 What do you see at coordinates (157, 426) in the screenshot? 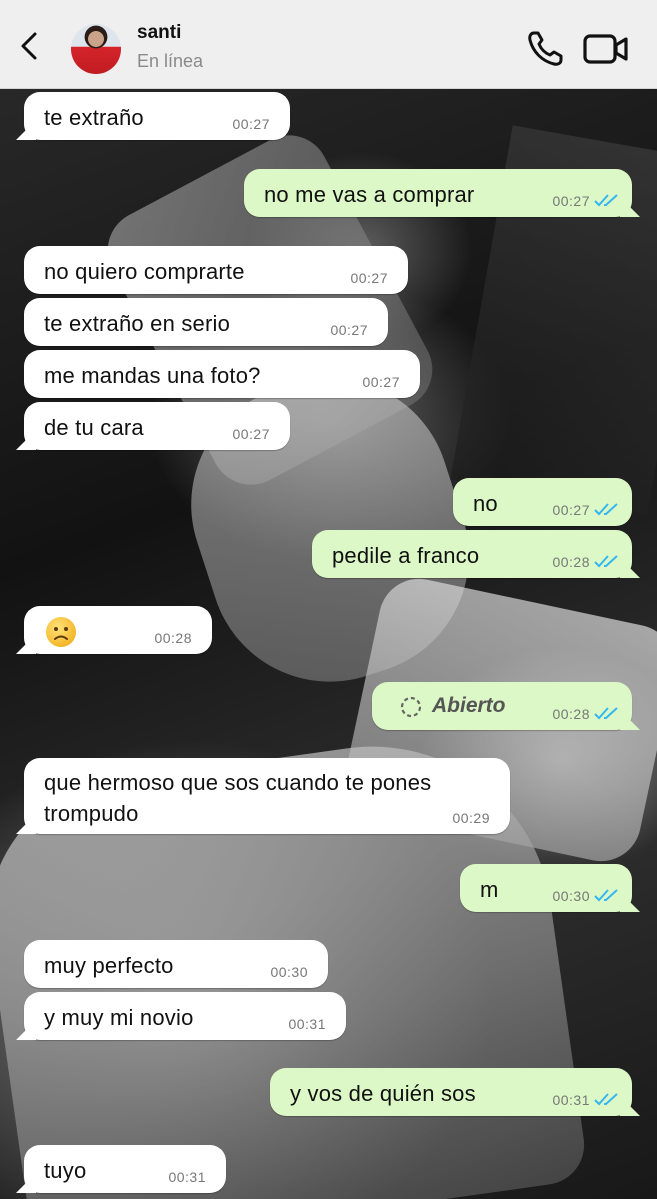
I see `message-incoming: de tu cara 00:27` at bounding box center [157, 426].